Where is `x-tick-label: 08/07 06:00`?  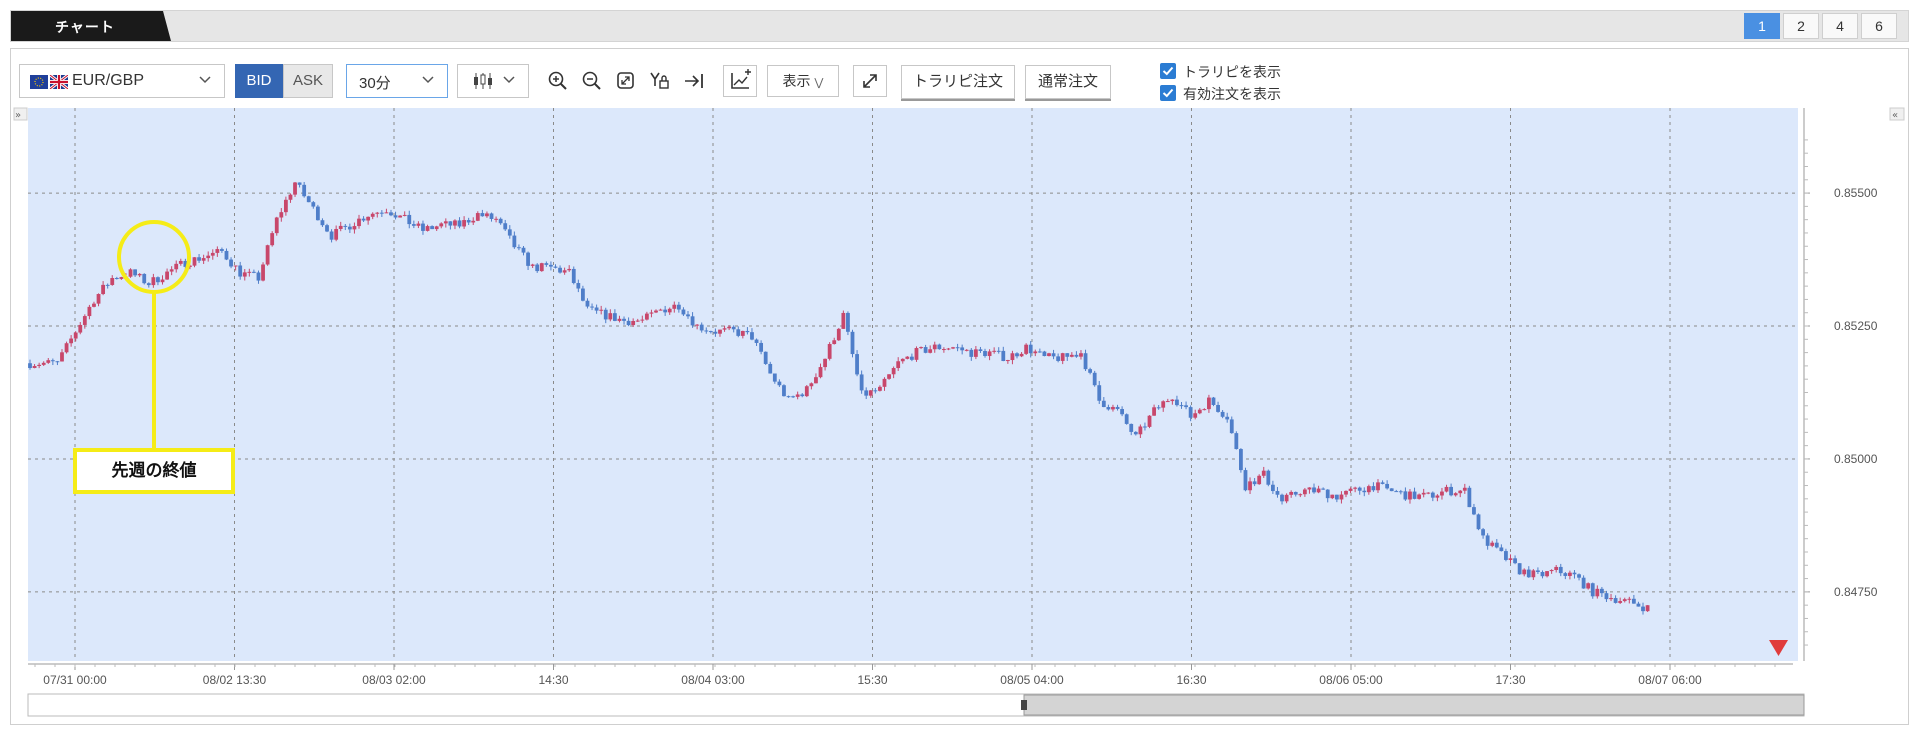
x-tick-label: 08/07 06:00 is located at coordinates (1670, 680).